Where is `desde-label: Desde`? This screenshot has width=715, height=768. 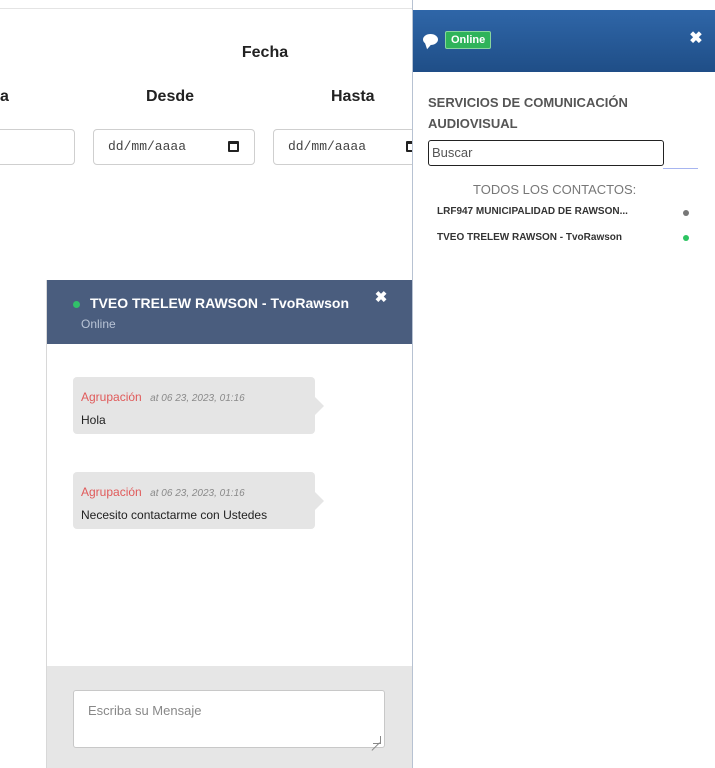 desde-label: Desde is located at coordinates (170, 96).